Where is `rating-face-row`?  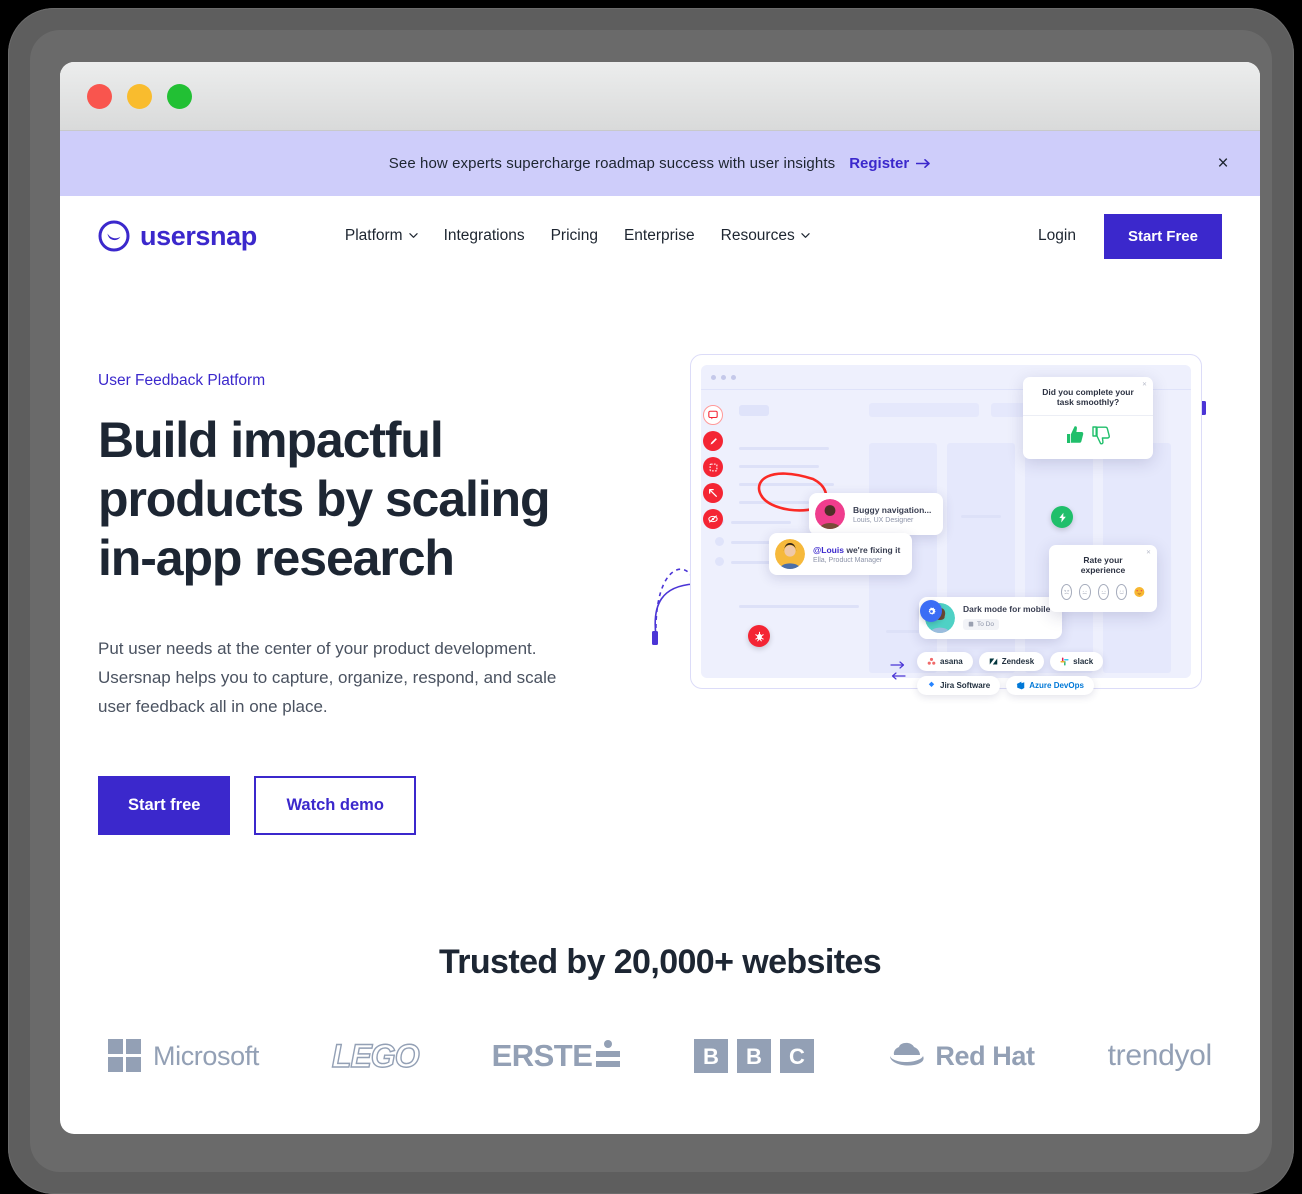 rating-face-row is located at coordinates (1103, 592).